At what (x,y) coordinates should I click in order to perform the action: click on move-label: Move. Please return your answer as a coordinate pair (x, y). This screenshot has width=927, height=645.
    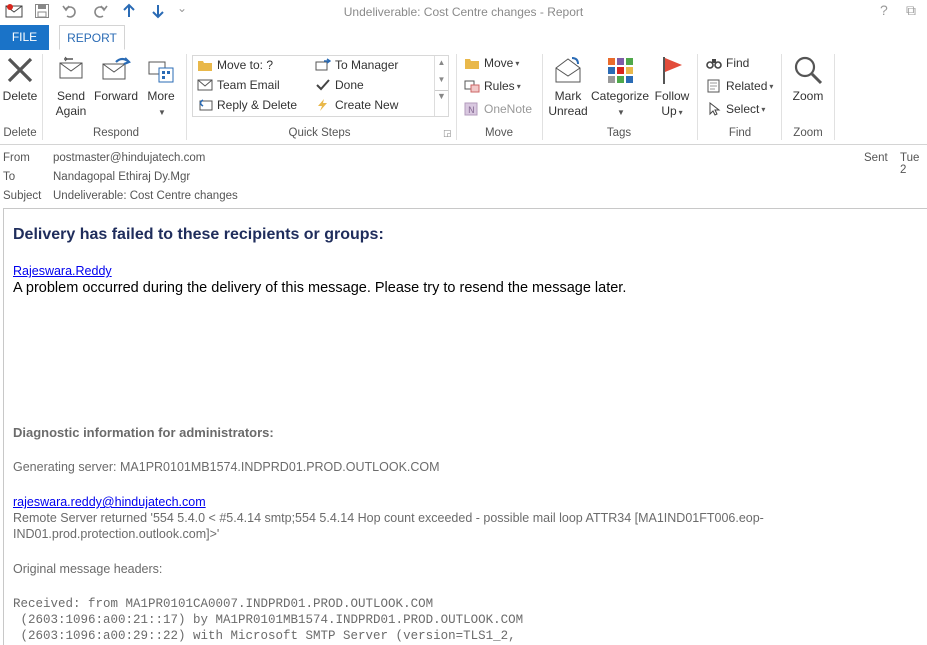
    Looking at the image, I should click on (499, 63).